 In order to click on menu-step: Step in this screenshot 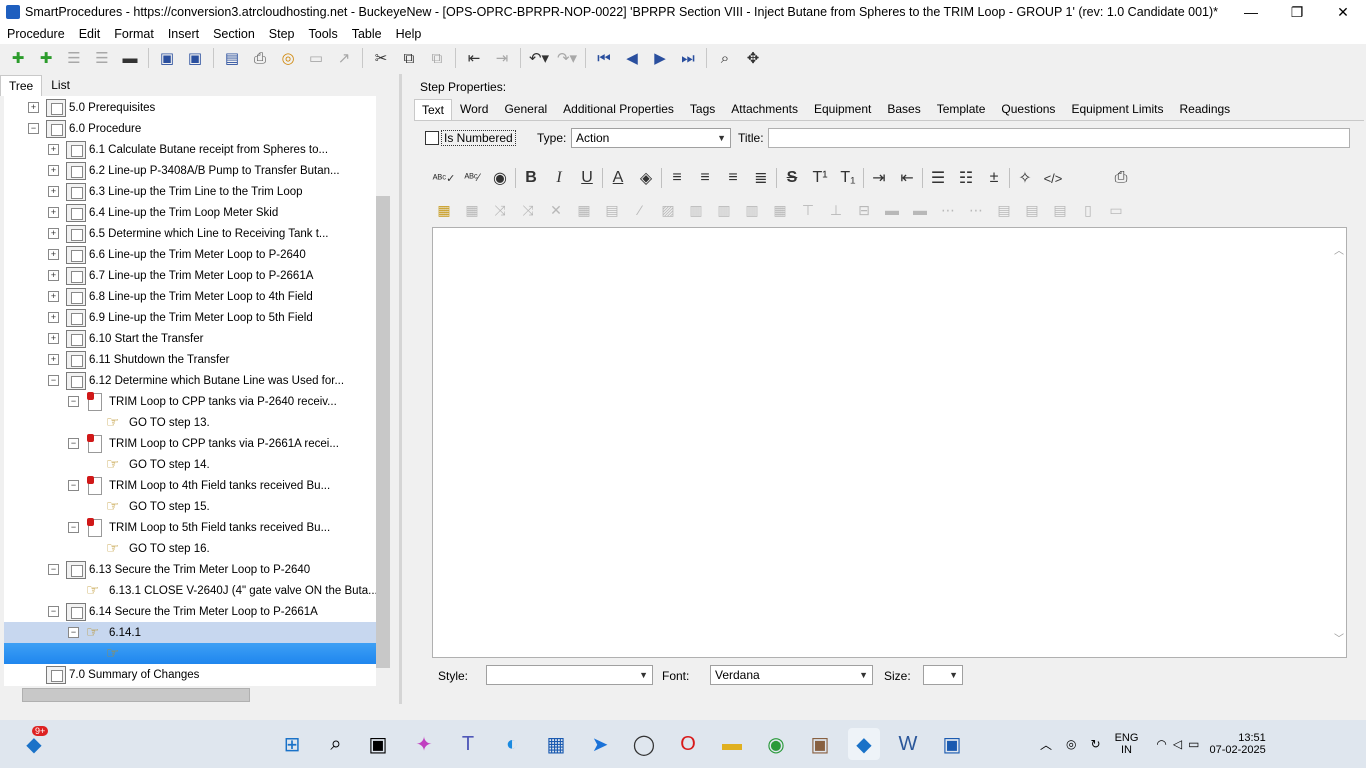, I will do `click(282, 34)`.